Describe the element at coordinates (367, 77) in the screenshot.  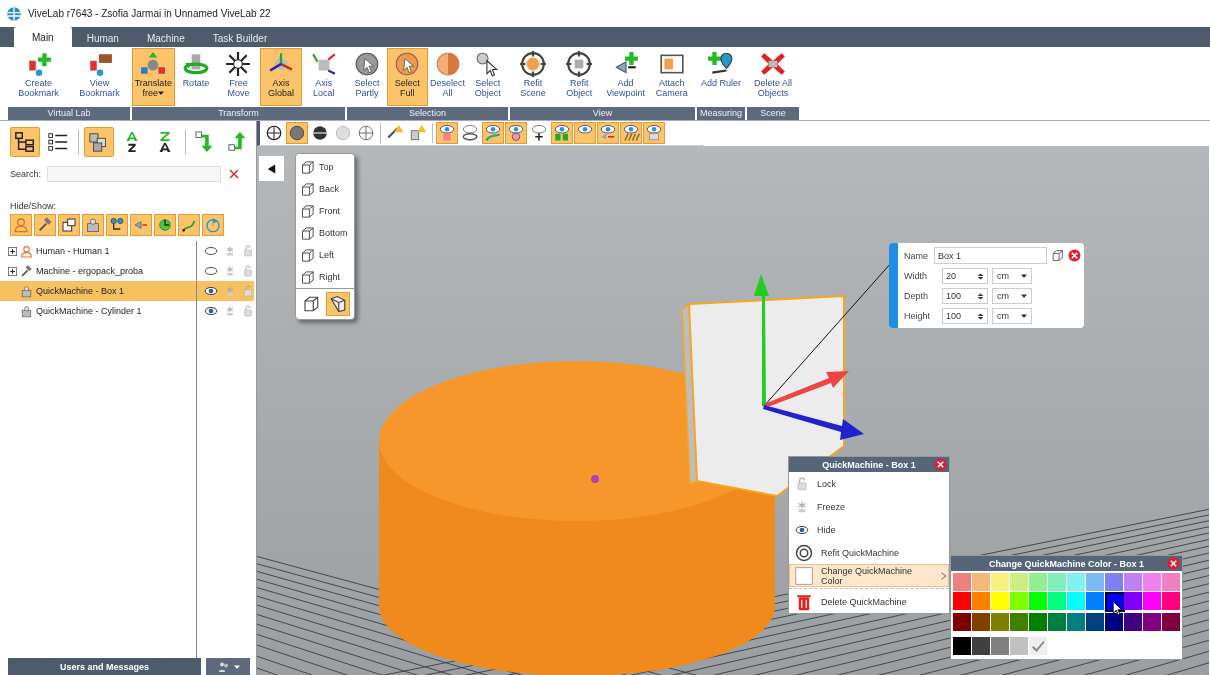
I see `ribbon-button: Select Partly` at that location.